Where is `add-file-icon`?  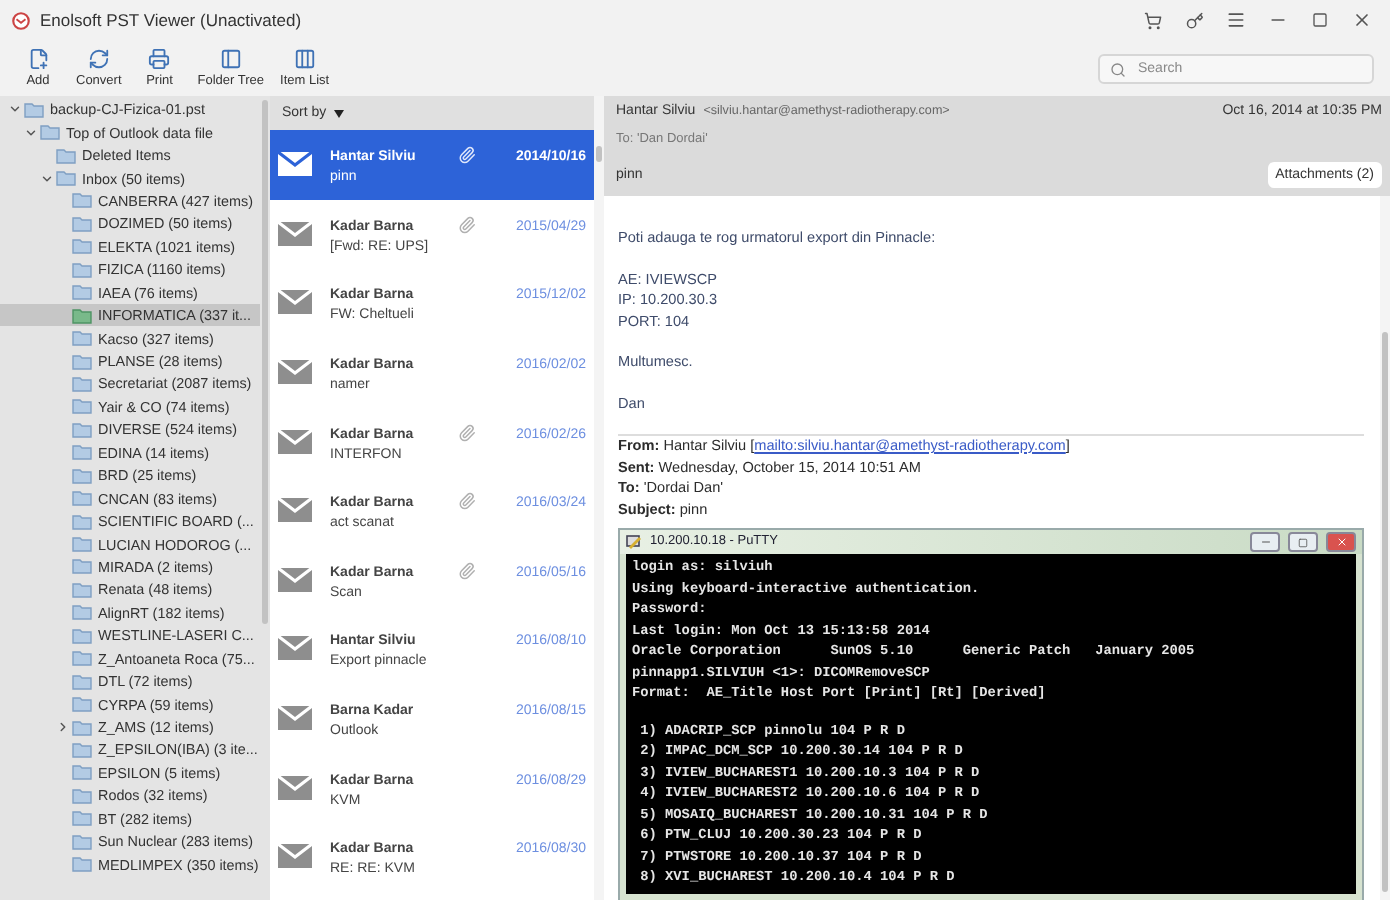 add-file-icon is located at coordinates (38, 59).